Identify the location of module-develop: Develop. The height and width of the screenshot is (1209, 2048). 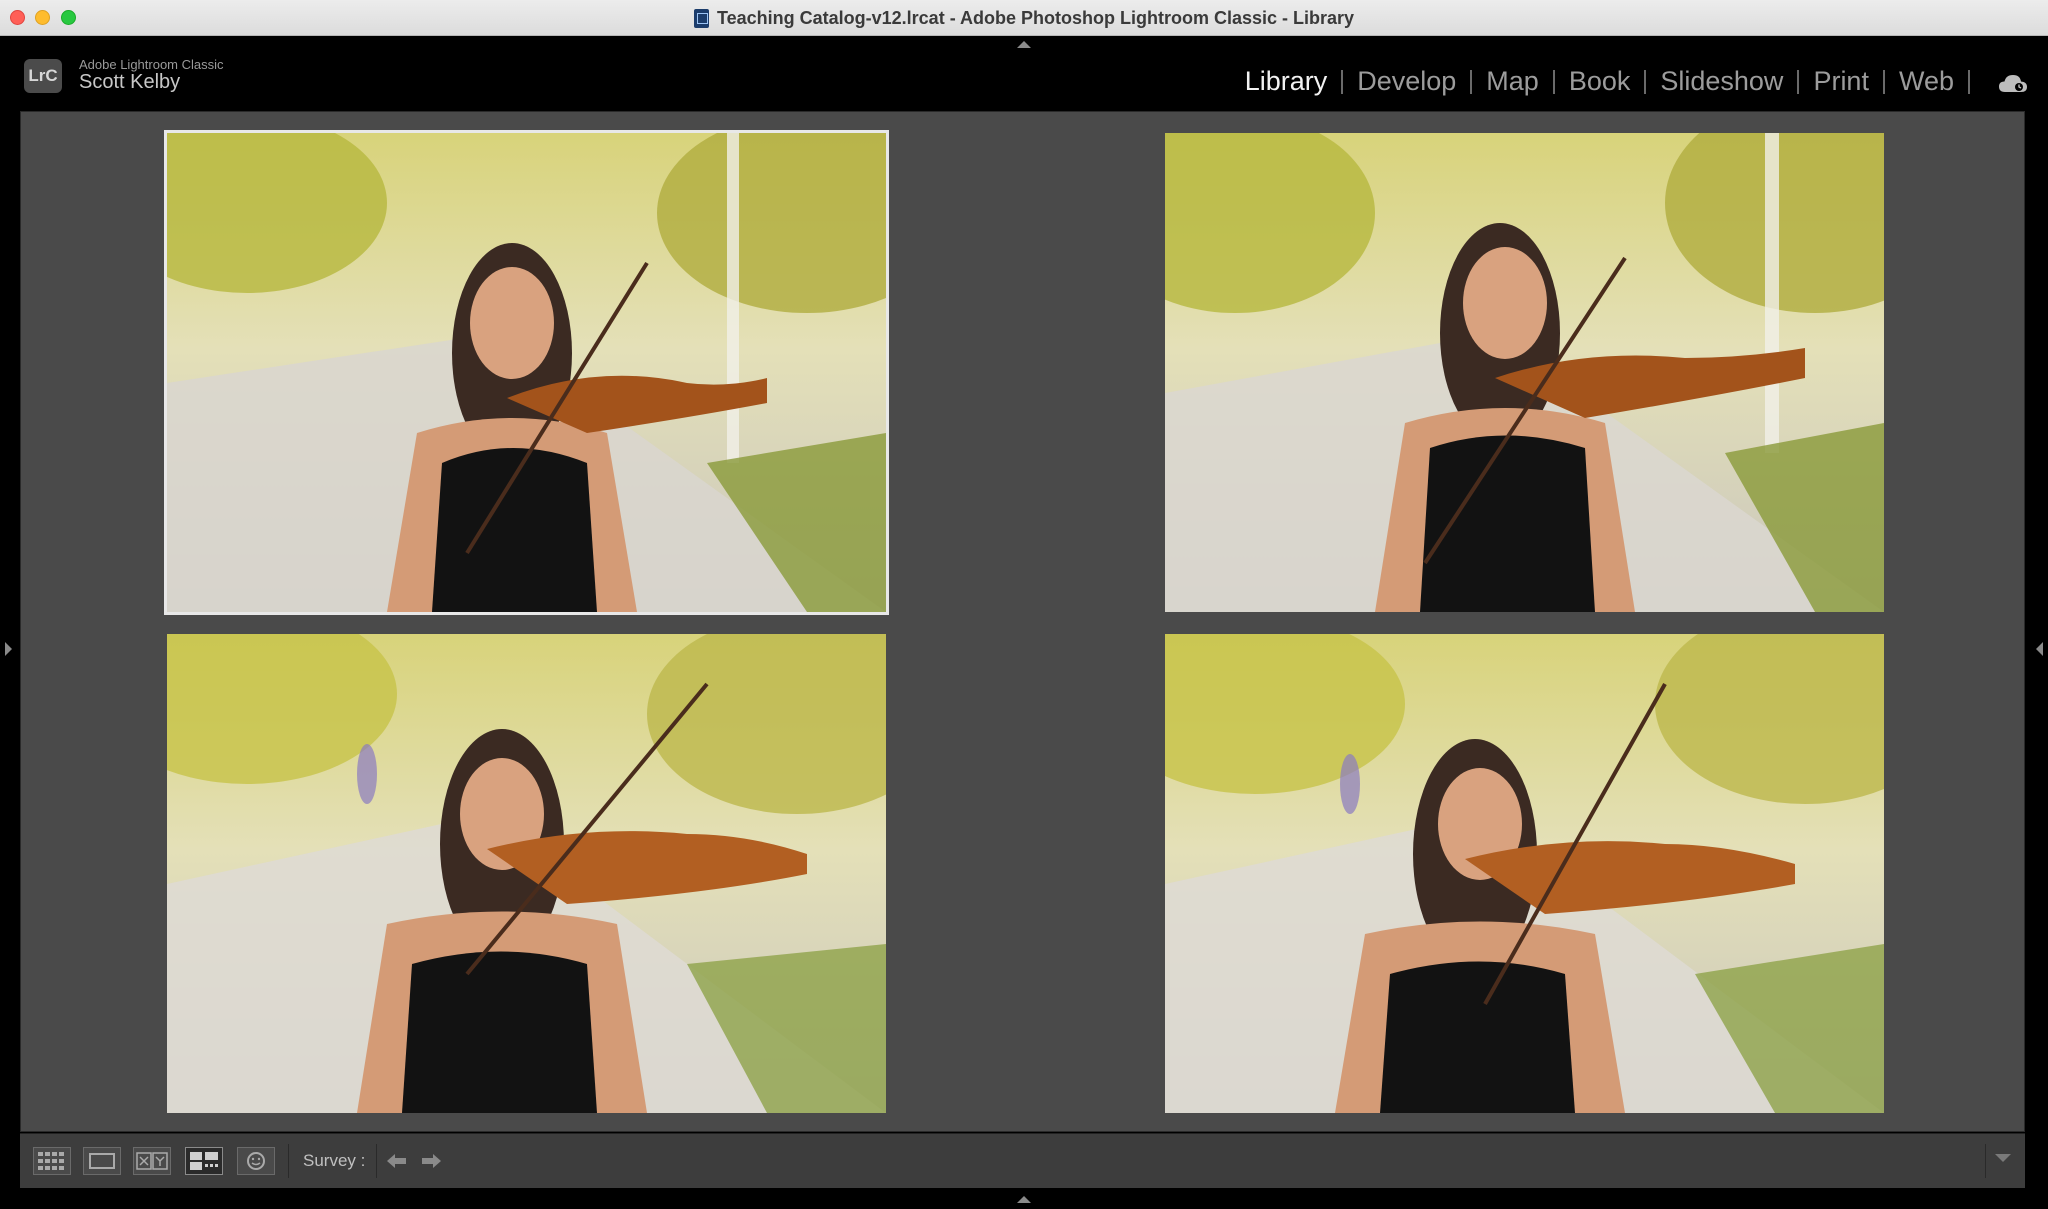
(1406, 81).